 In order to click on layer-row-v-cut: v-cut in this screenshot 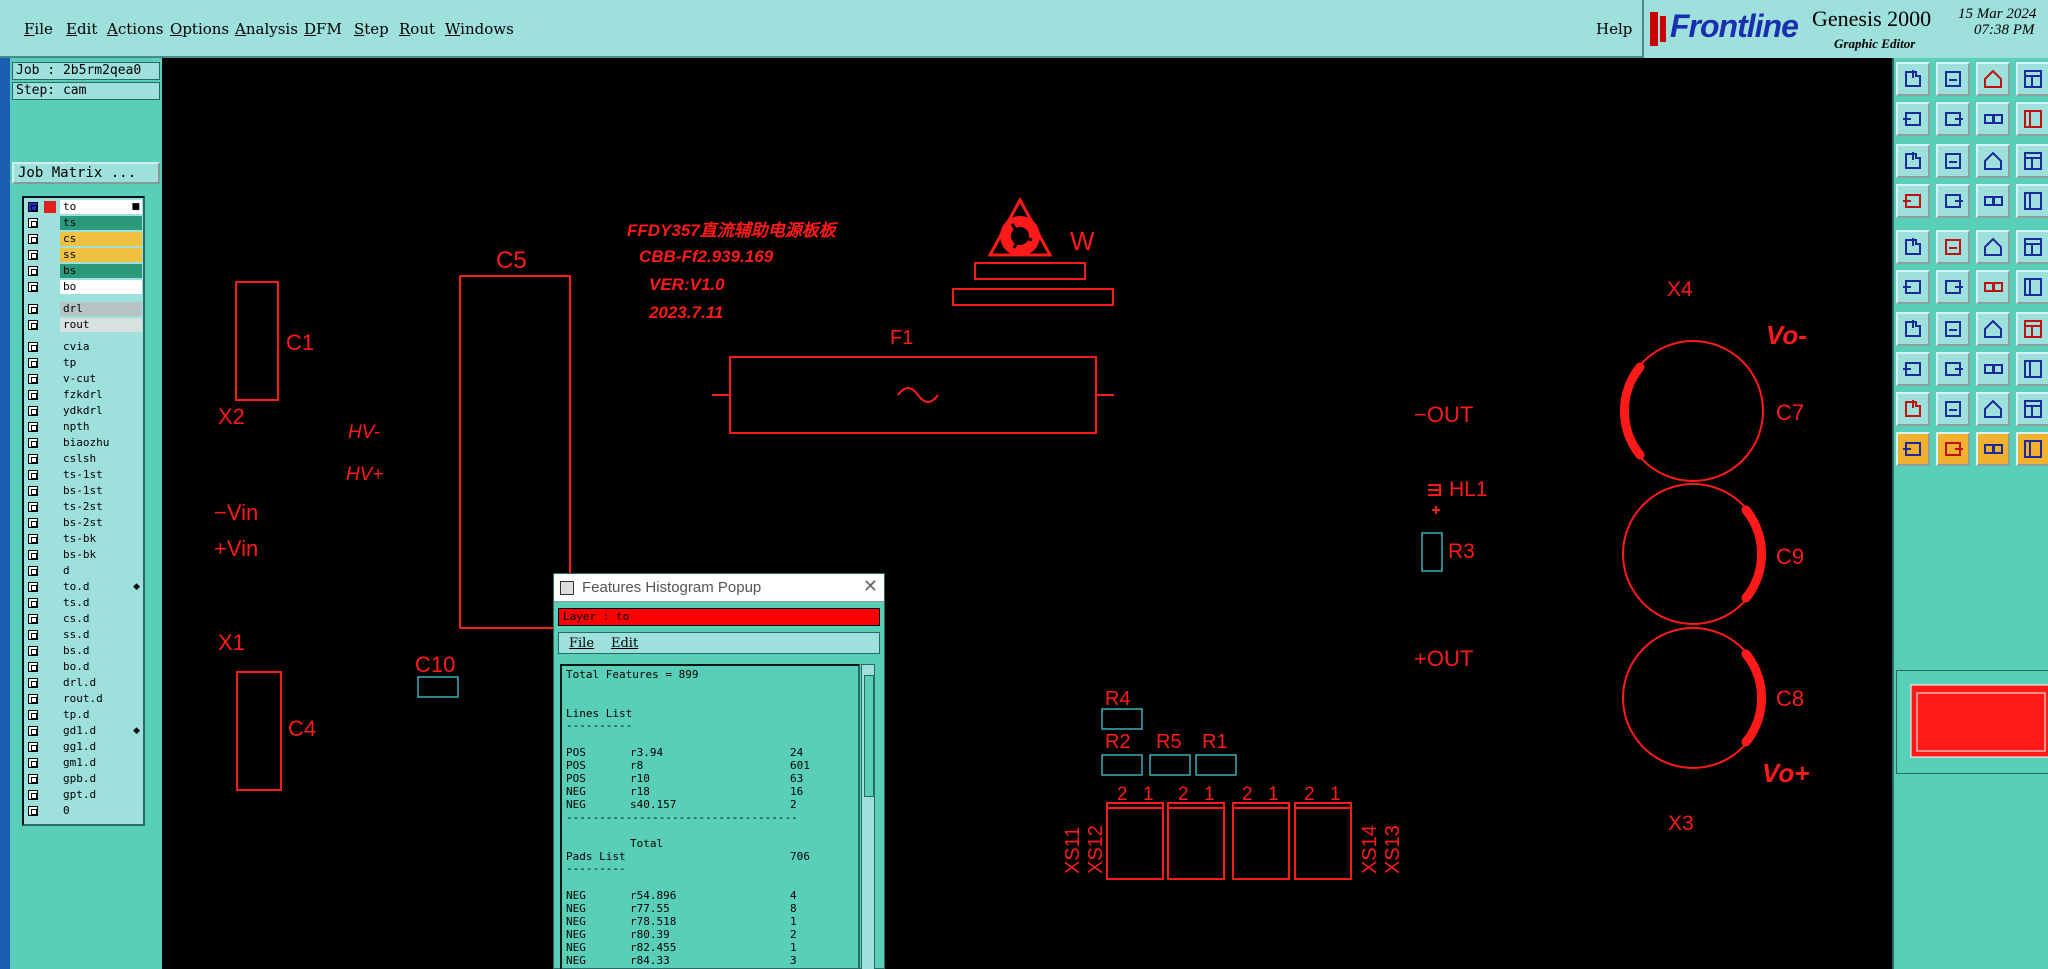, I will do `click(84, 379)`.